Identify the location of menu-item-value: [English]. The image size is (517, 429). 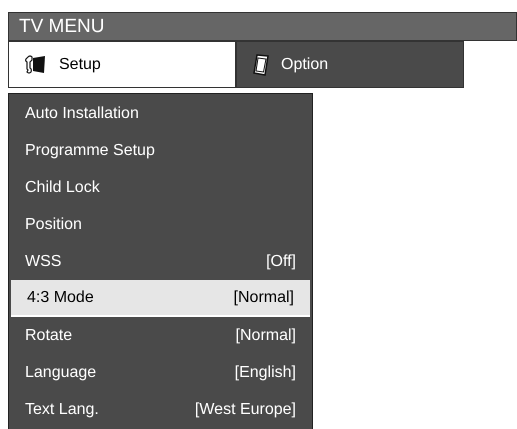
(265, 372).